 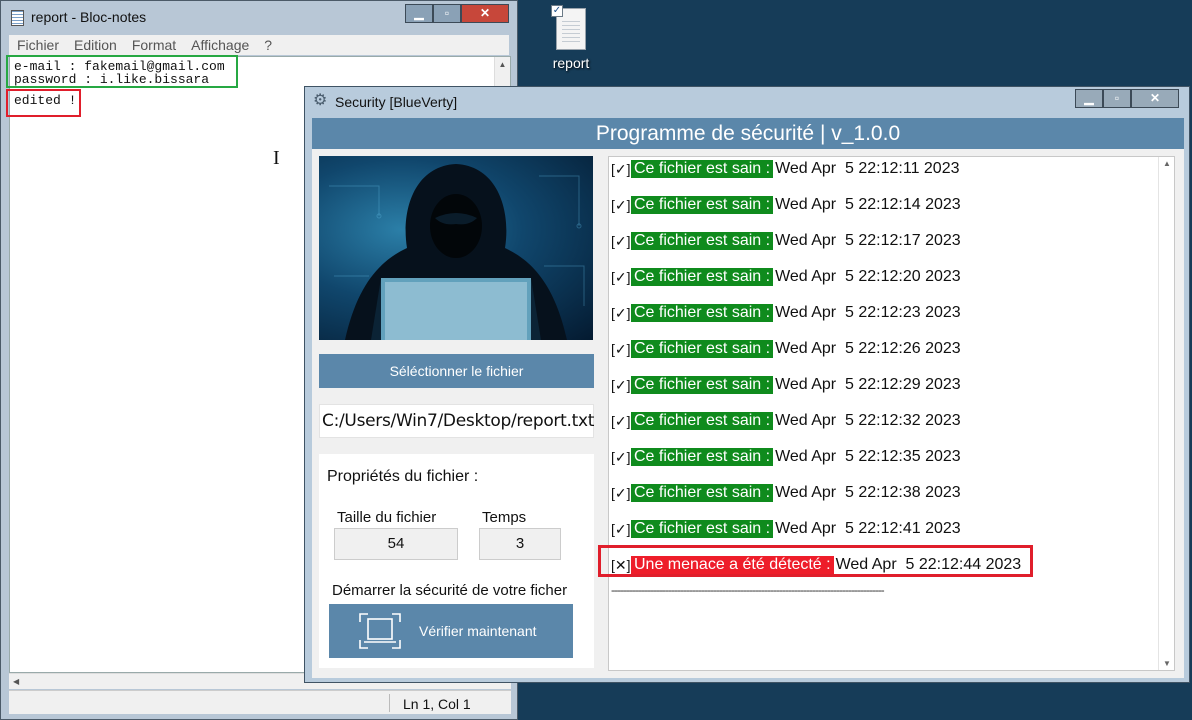 I want to click on text-file-icon: ✓, so click(x=568, y=27).